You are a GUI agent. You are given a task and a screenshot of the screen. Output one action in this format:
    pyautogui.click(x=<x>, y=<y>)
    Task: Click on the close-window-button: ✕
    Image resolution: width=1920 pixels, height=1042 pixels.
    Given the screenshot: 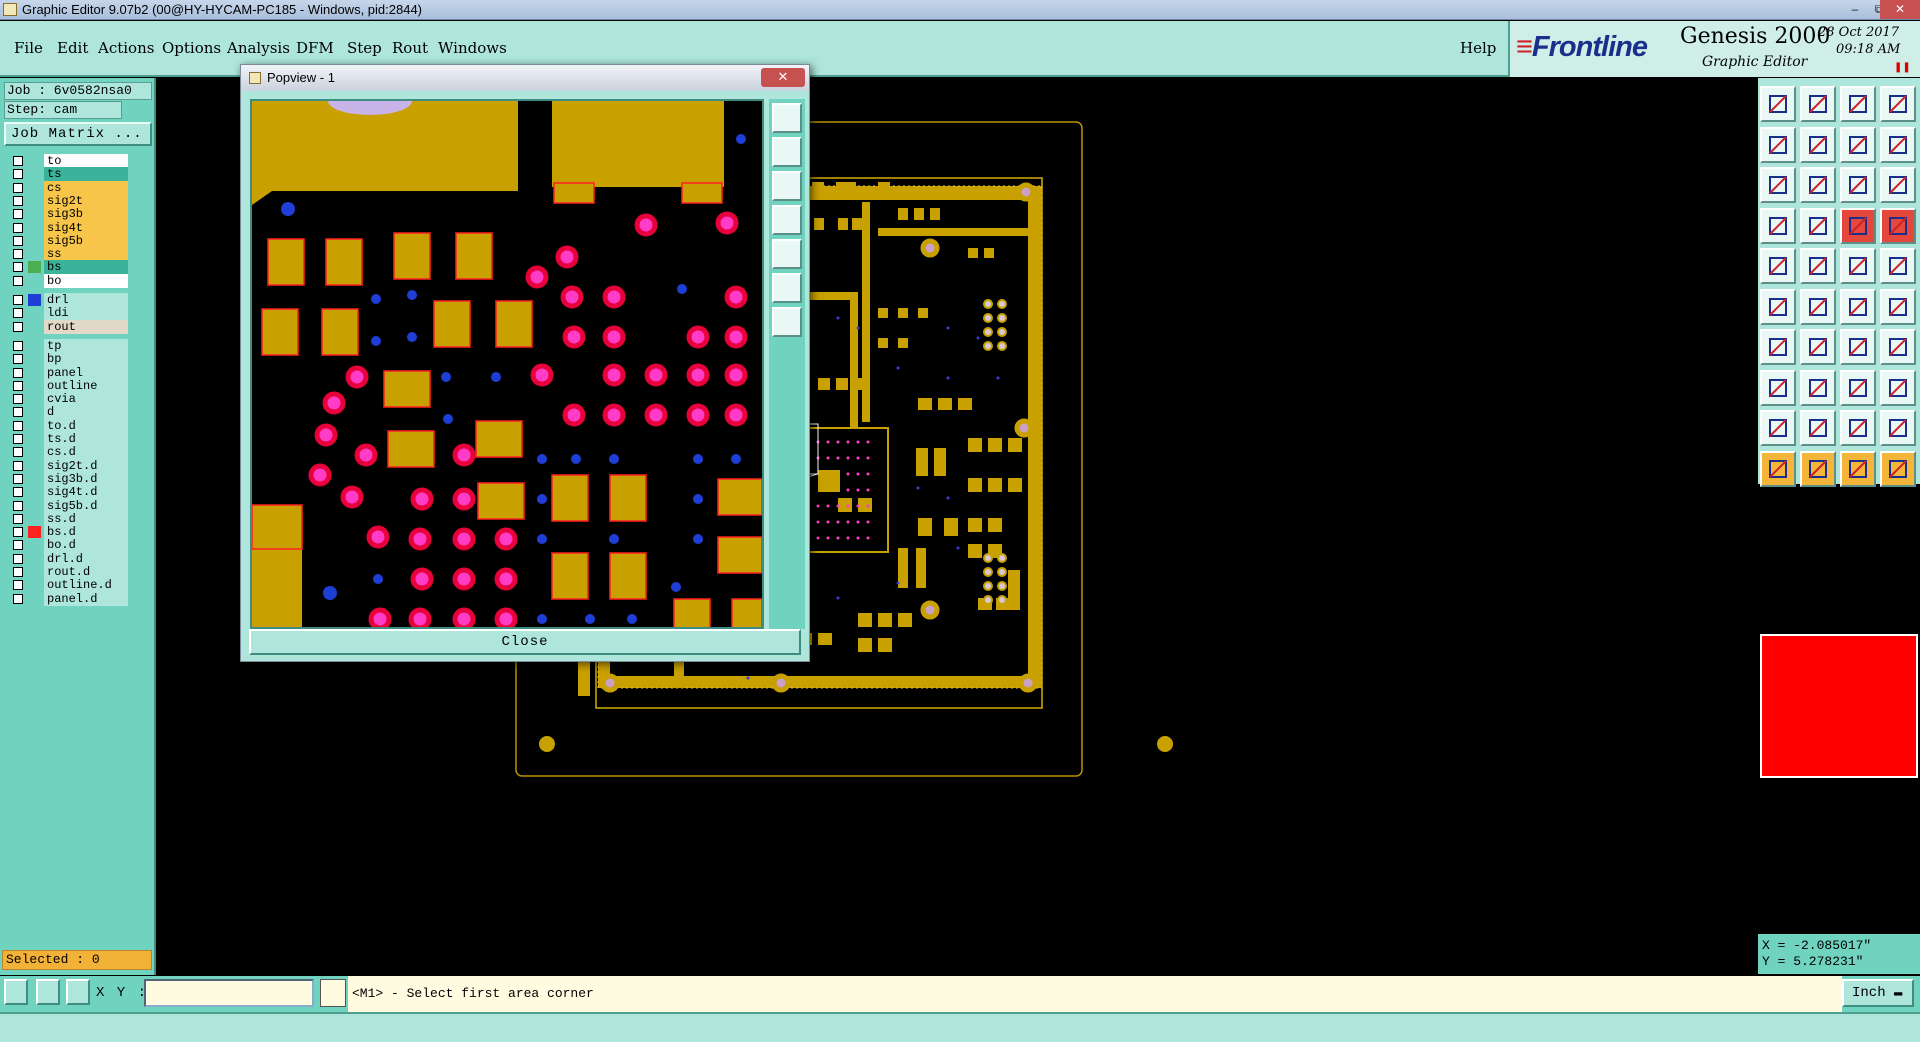 What is the action you would take?
    pyautogui.click(x=1900, y=9)
    